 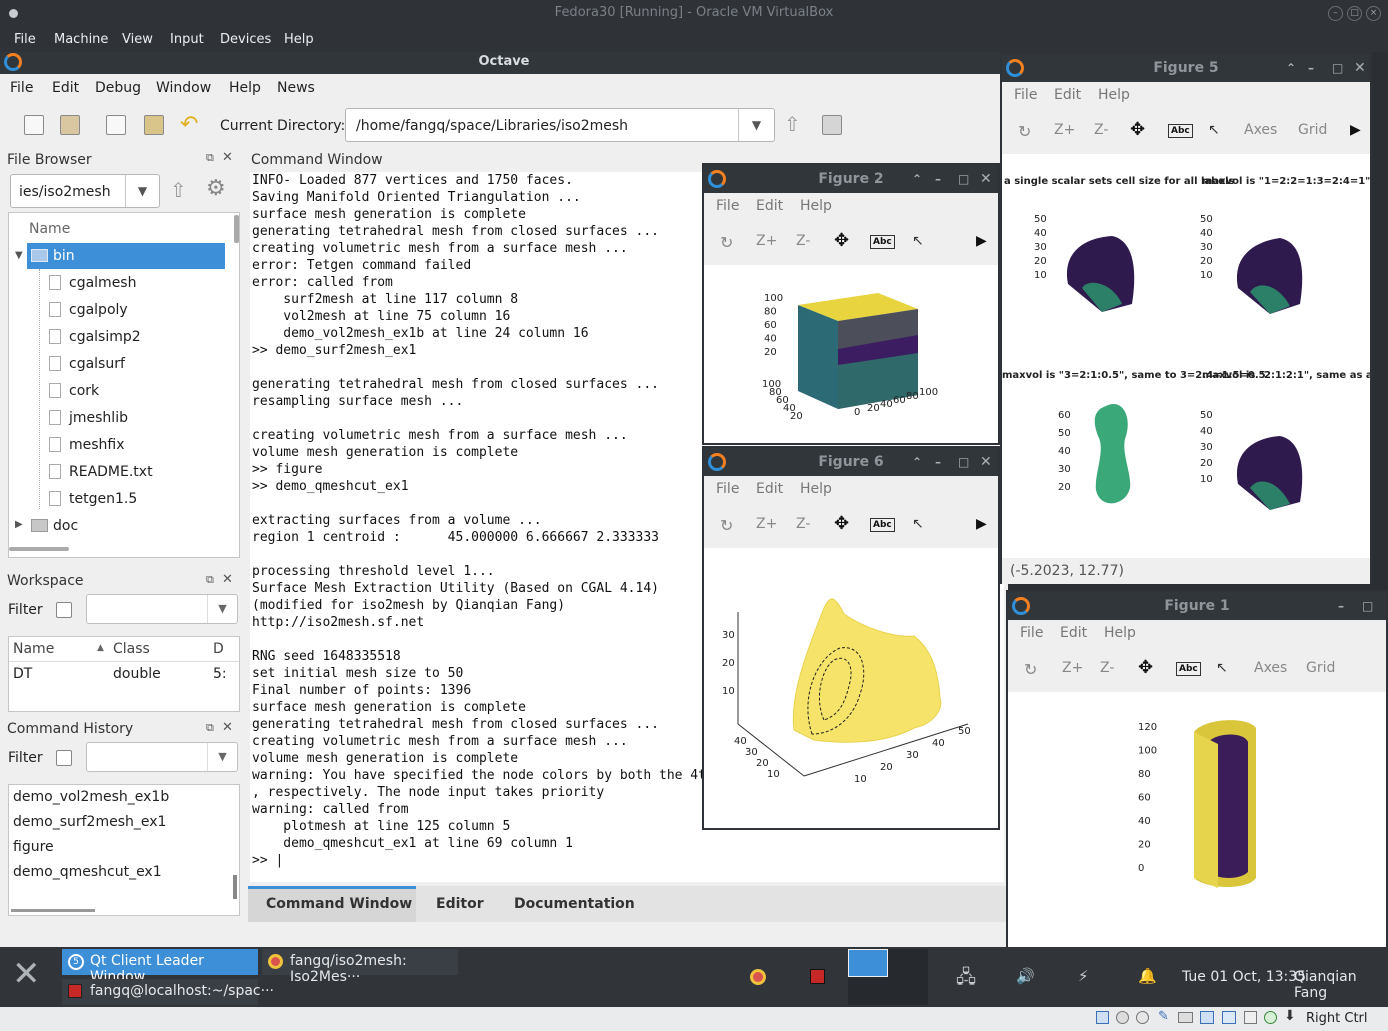 I want to click on octave-menu-help: Help, so click(x=245, y=88).